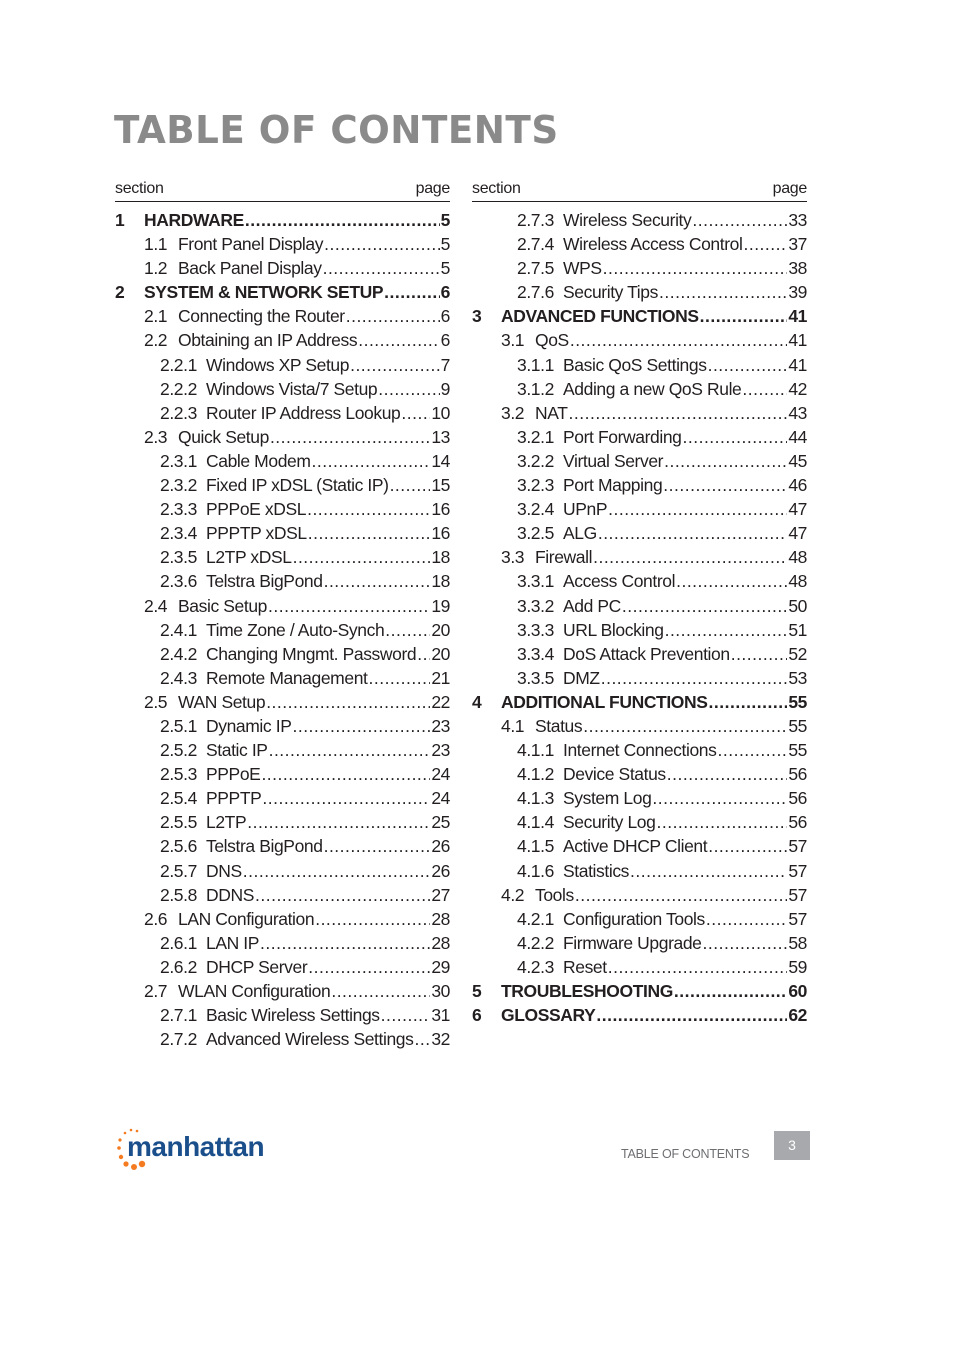 Image resolution: width=954 pixels, height=1350 pixels. Describe the element at coordinates (282, 969) in the screenshot. I see `toc-entry: 2.6.2 DHCP Server 29` at that location.